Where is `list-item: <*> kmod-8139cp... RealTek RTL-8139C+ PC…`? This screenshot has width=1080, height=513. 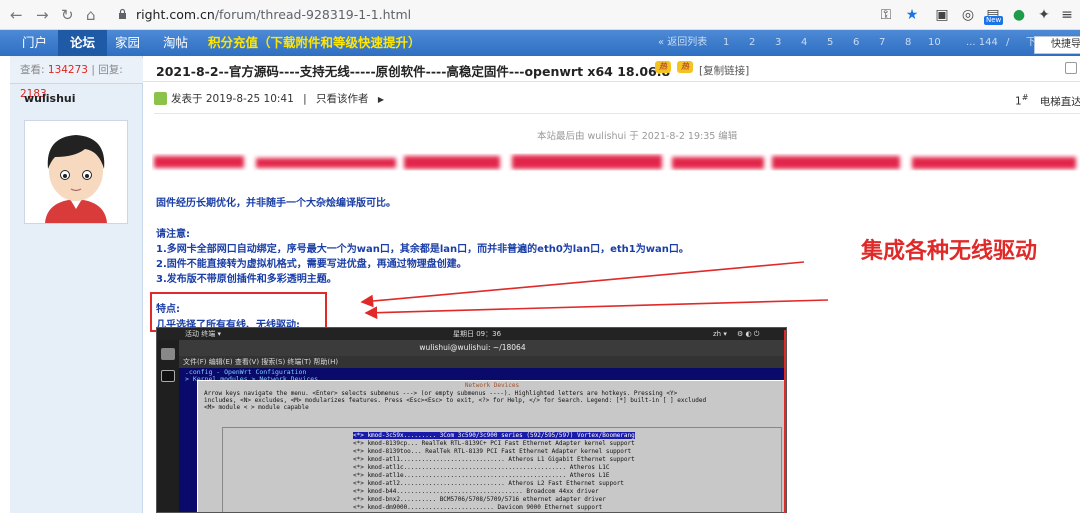 list-item: <*> kmod-8139cp... RealTek RTL-8139C+ PC… is located at coordinates (494, 443).